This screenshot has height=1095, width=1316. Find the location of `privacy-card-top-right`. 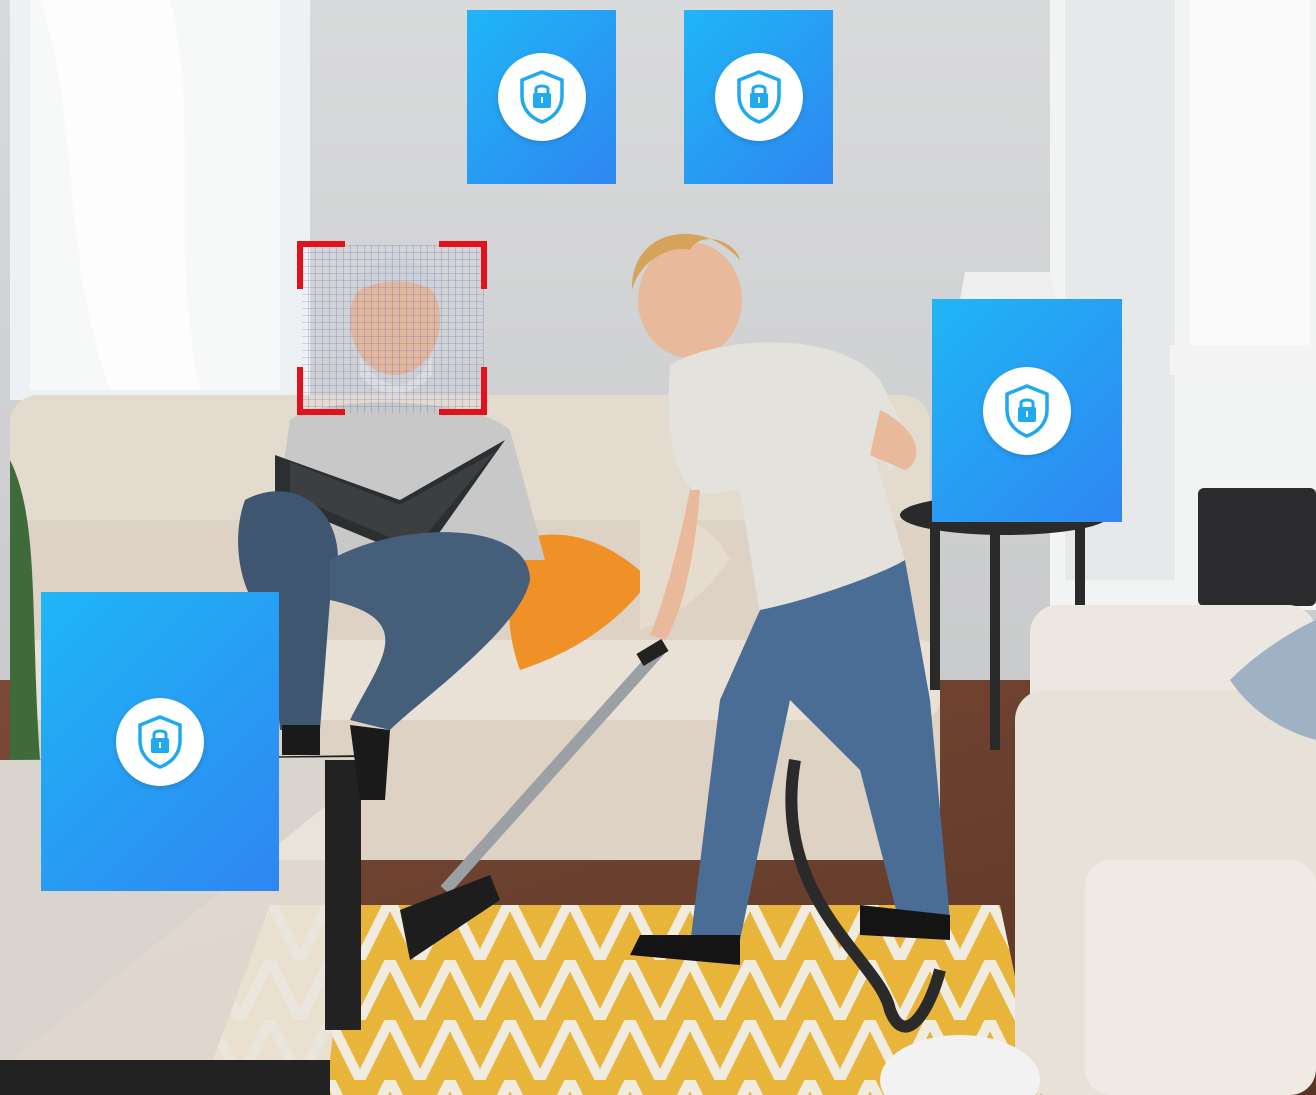

privacy-card-top-right is located at coordinates (758, 97).